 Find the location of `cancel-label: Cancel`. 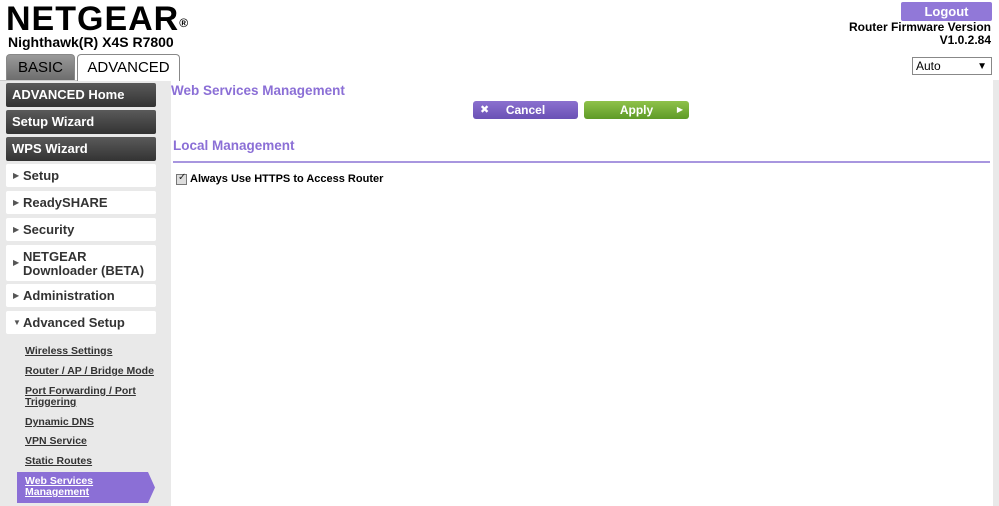

cancel-label: Cancel is located at coordinates (525, 110).